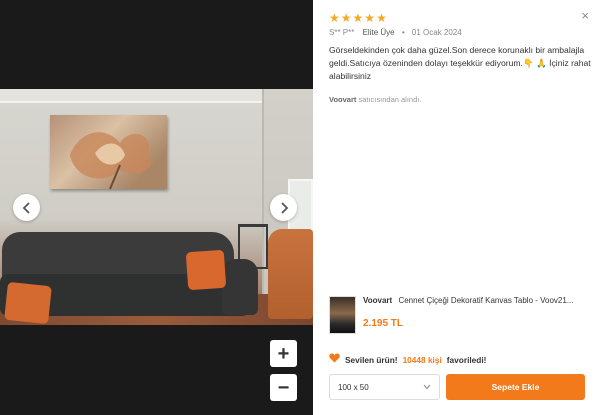 The width and height of the screenshot is (600, 415). What do you see at coordinates (378, 32) in the screenshot?
I see `member-badge: Elite Üye` at bounding box center [378, 32].